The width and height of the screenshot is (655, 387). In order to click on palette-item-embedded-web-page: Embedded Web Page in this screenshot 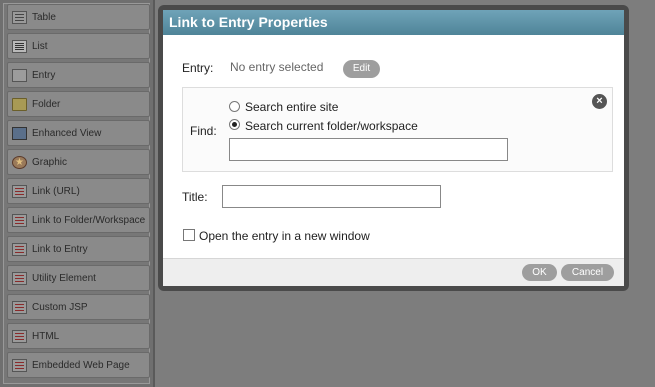, I will do `click(78, 365)`.